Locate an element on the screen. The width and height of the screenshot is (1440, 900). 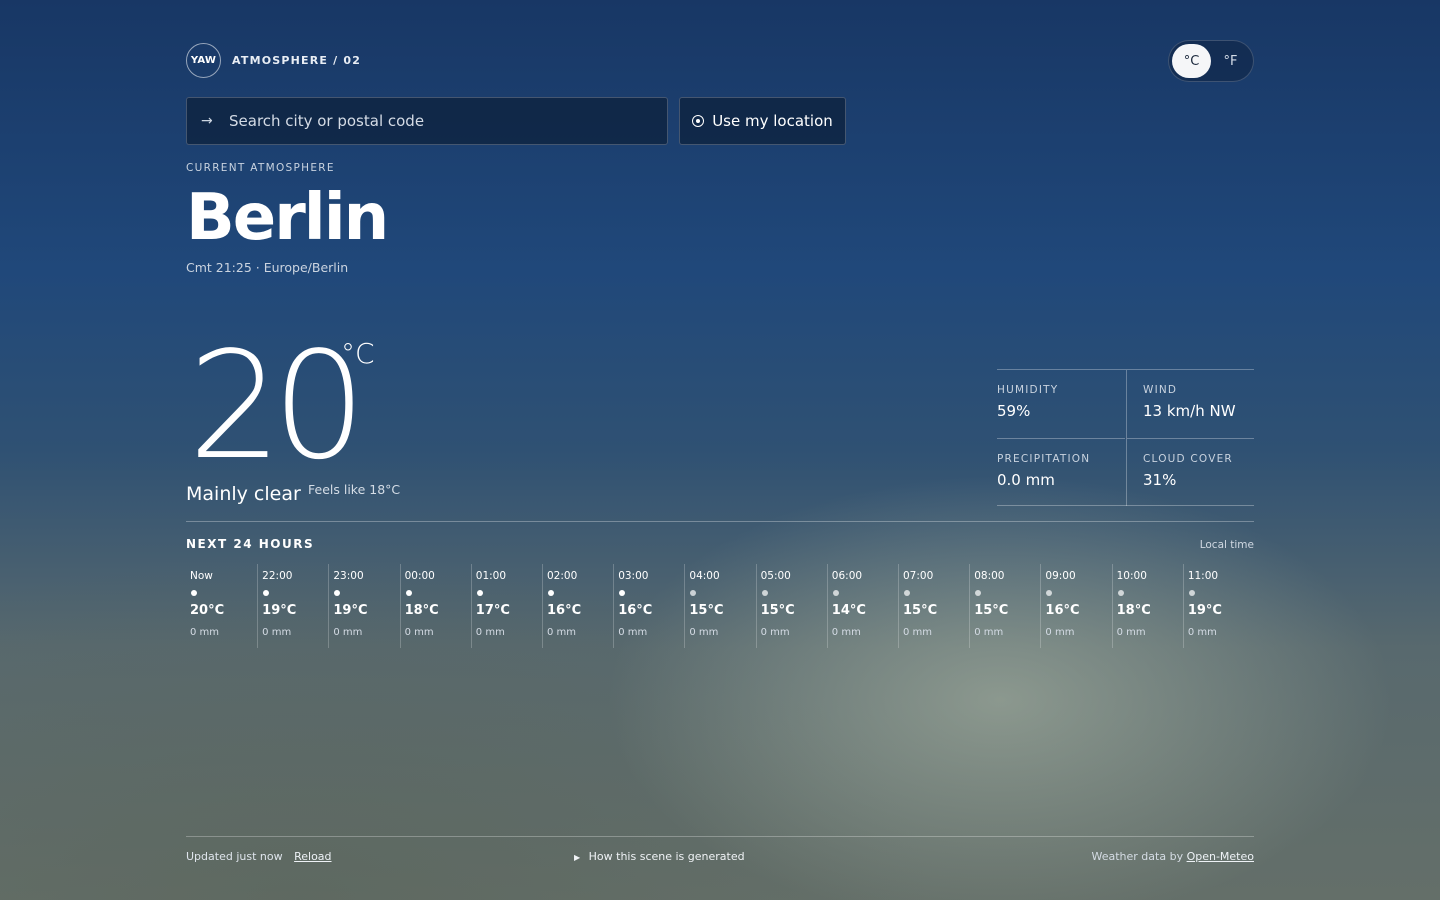
weather-condition: Mainly clear is located at coordinates (243, 494).